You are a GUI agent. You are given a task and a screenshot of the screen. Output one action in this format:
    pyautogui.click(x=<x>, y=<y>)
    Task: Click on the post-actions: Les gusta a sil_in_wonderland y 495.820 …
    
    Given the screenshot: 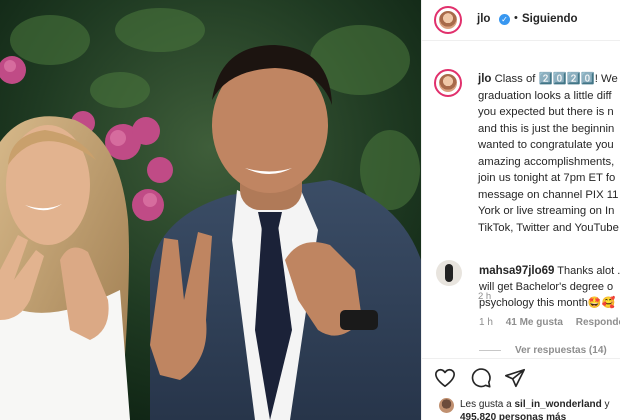 What is the action you would take?
    pyautogui.click(x=521, y=389)
    